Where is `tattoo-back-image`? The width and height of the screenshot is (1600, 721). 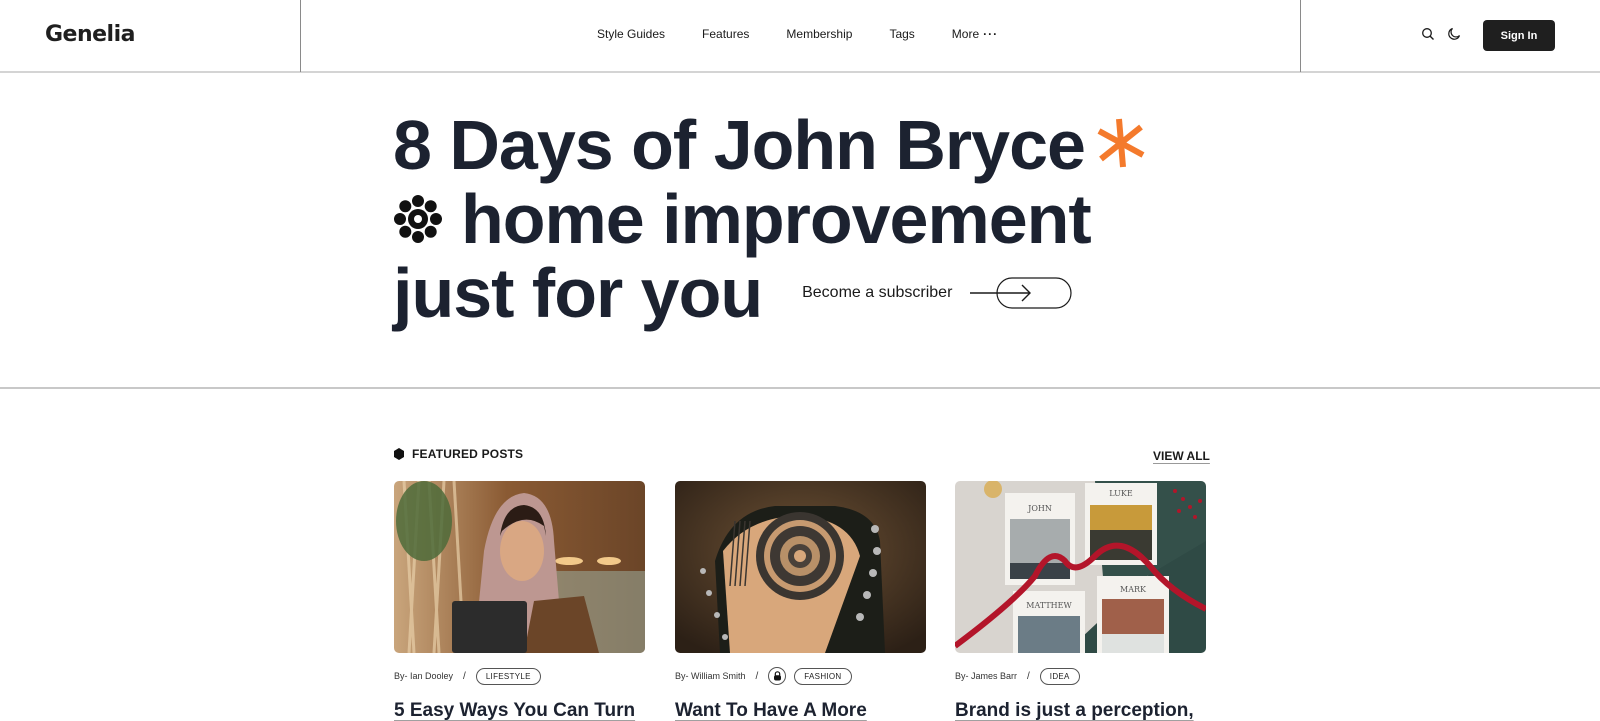 tattoo-back-image is located at coordinates (800, 567).